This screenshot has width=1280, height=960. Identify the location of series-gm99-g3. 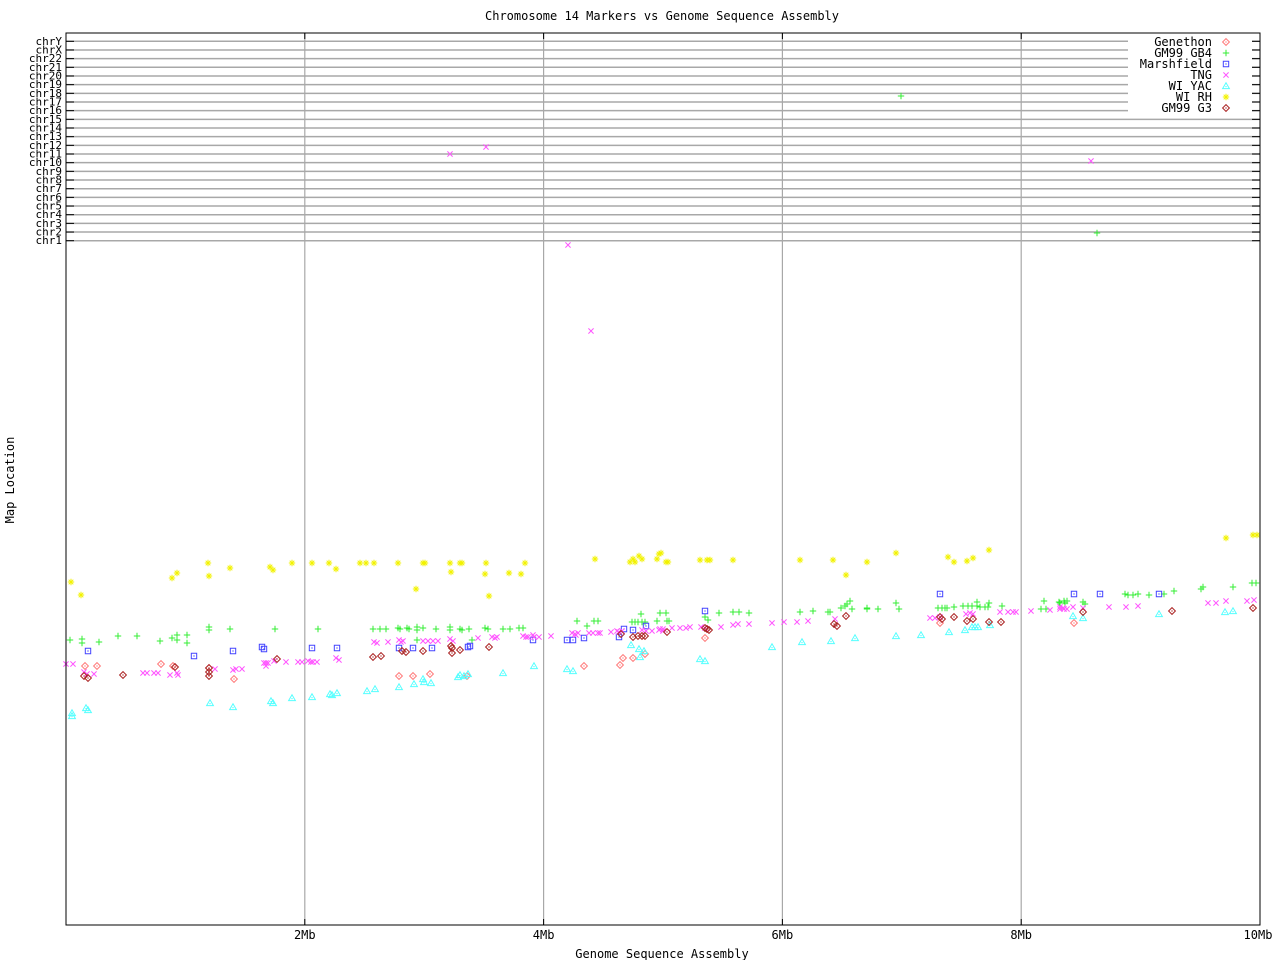
(668, 643).